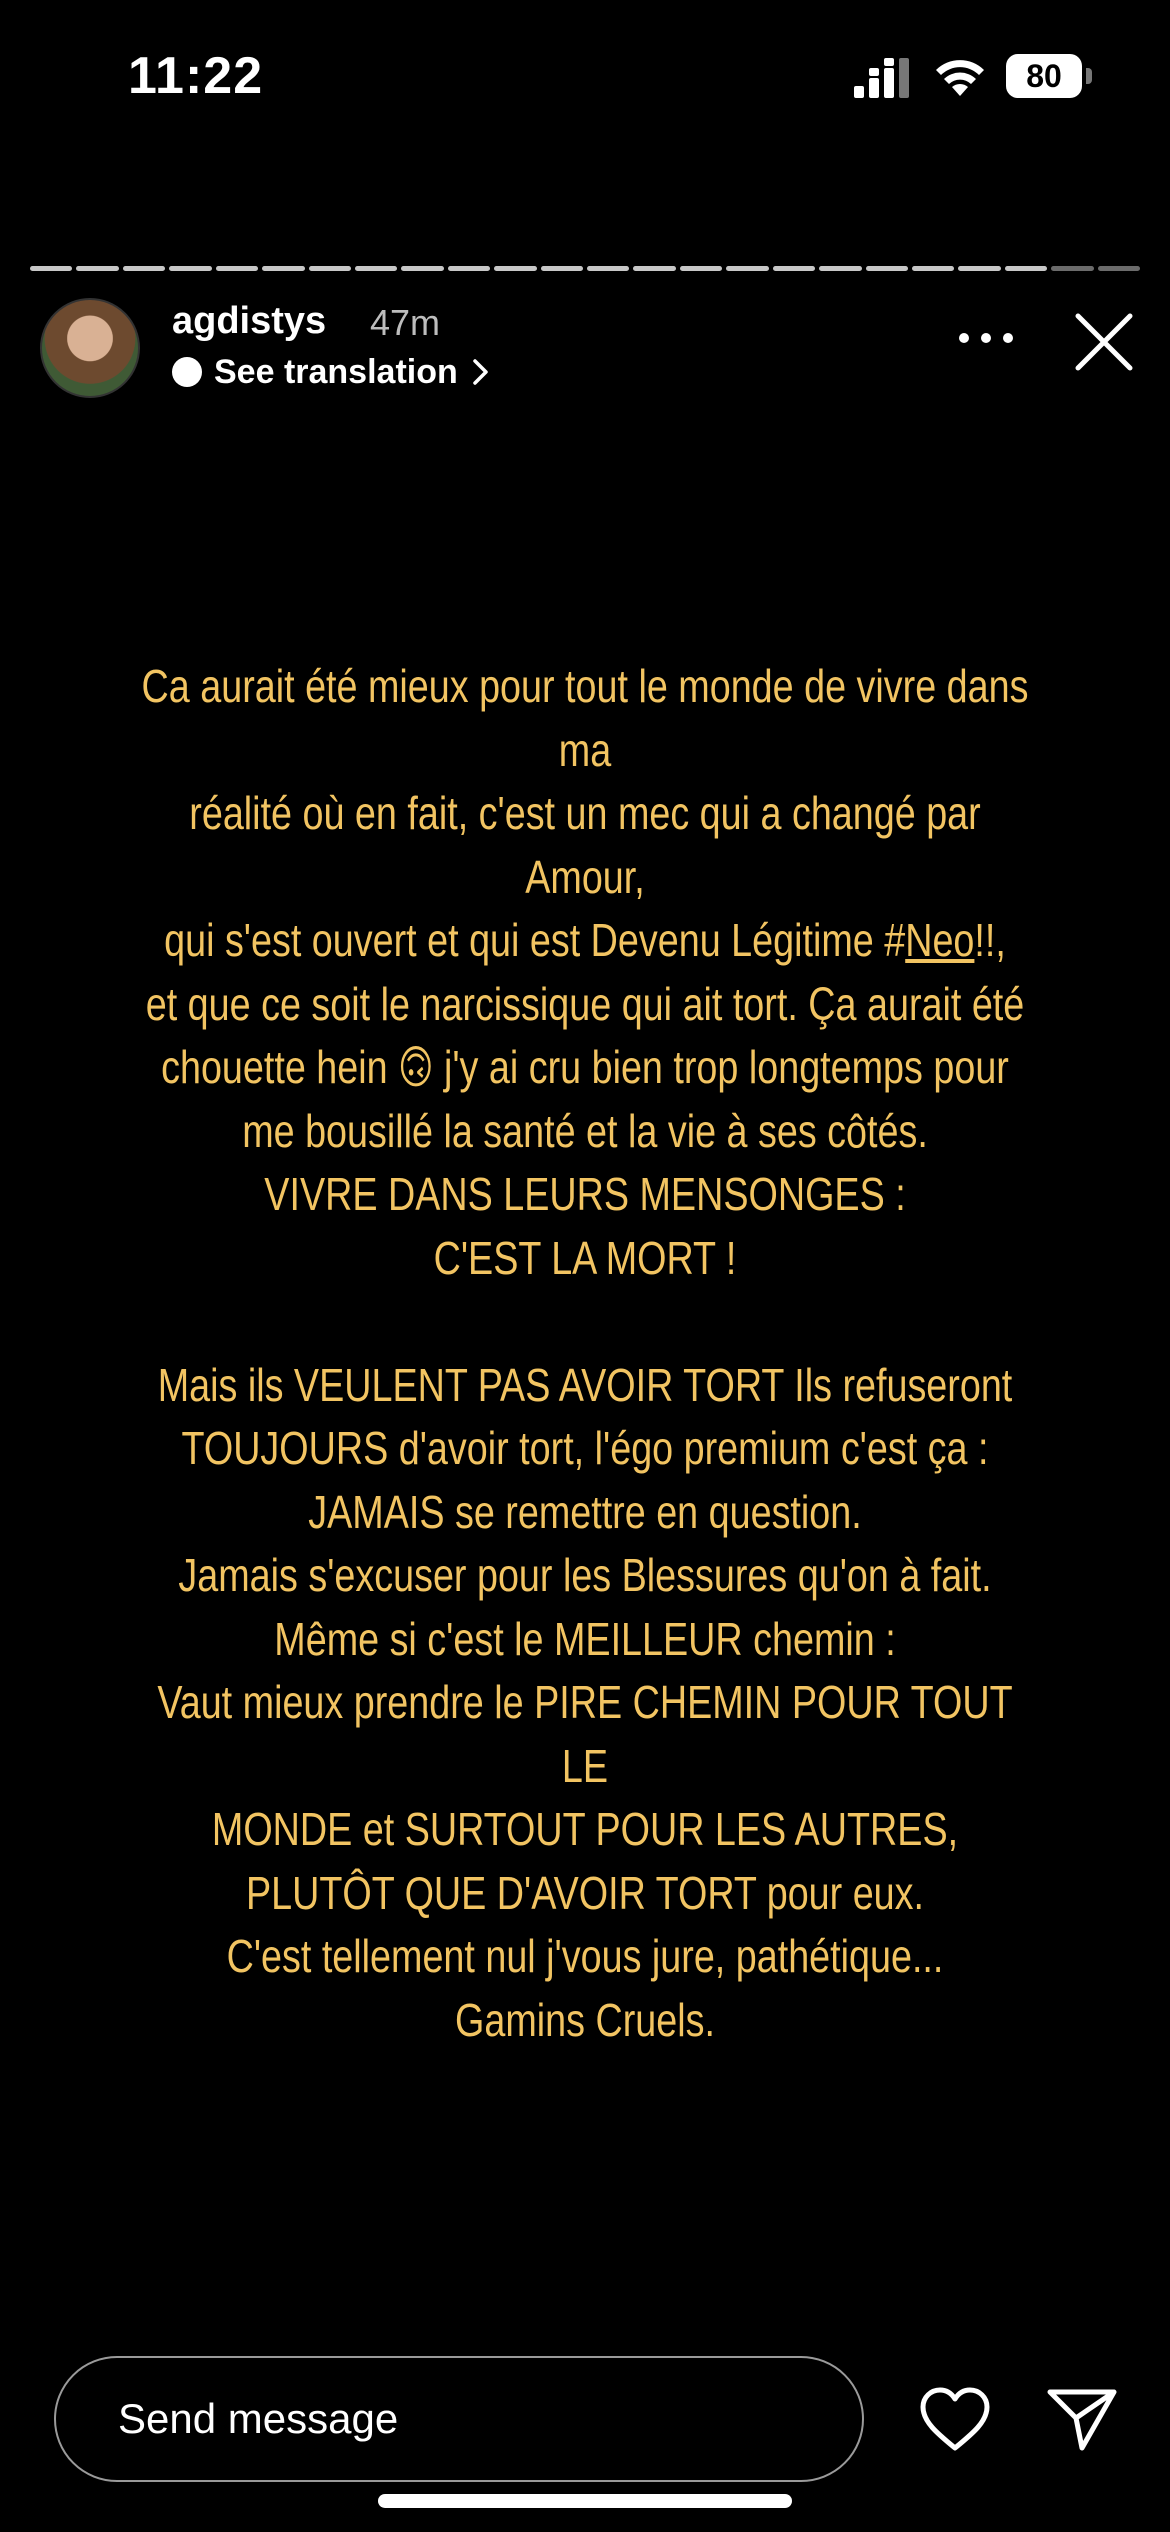 The height and width of the screenshot is (2532, 1170). Describe the element at coordinates (90, 348) in the screenshot. I see `avatar` at that location.